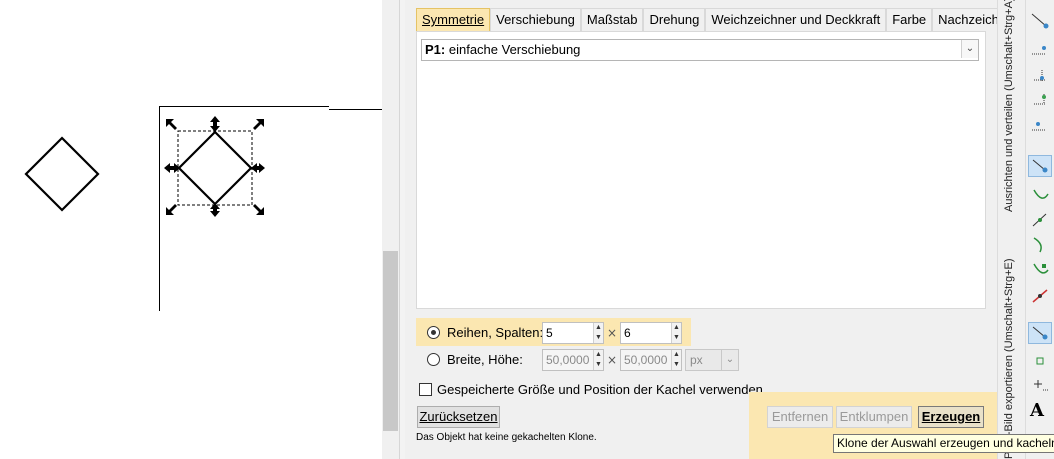 This screenshot has width=1054, height=459. I want to click on tab-massstab: Maßstab, so click(612, 19).